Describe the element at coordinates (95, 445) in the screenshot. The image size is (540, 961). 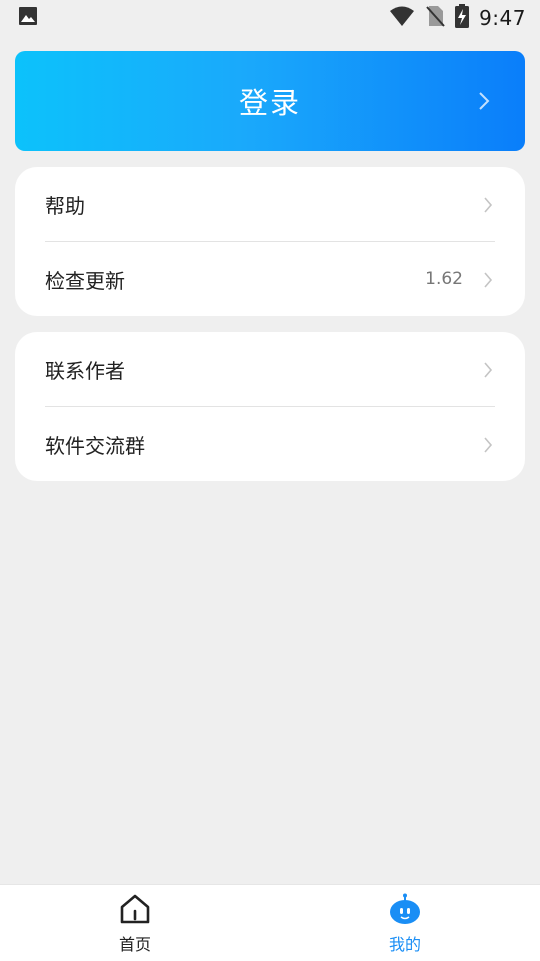
I see `software-group-label: 软件交流群` at that location.